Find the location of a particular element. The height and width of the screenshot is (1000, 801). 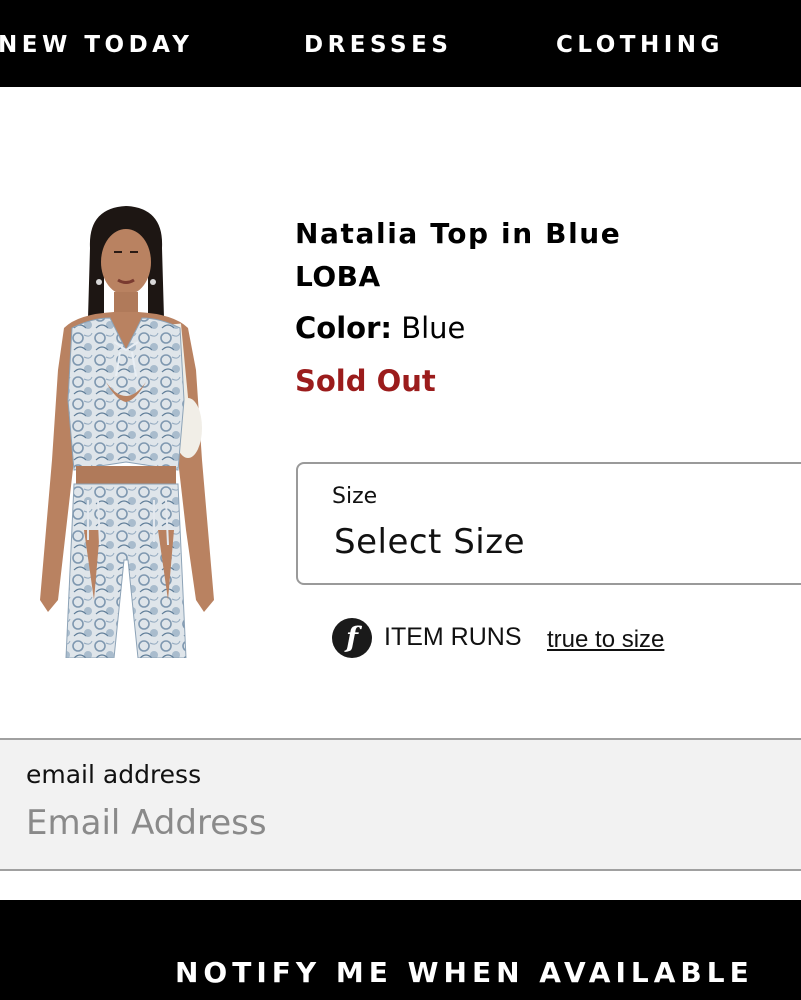

nav-item-clothing: CLOTHING is located at coordinates (640, 45).